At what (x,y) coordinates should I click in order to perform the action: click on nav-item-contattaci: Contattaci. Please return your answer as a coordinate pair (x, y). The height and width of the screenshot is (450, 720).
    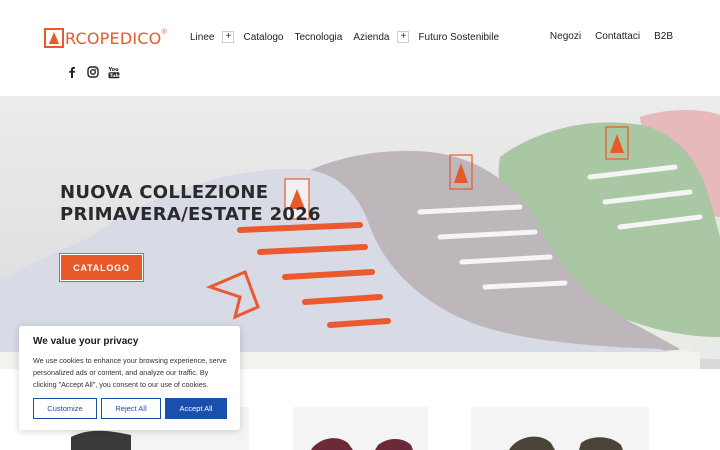
    Looking at the image, I should click on (617, 36).